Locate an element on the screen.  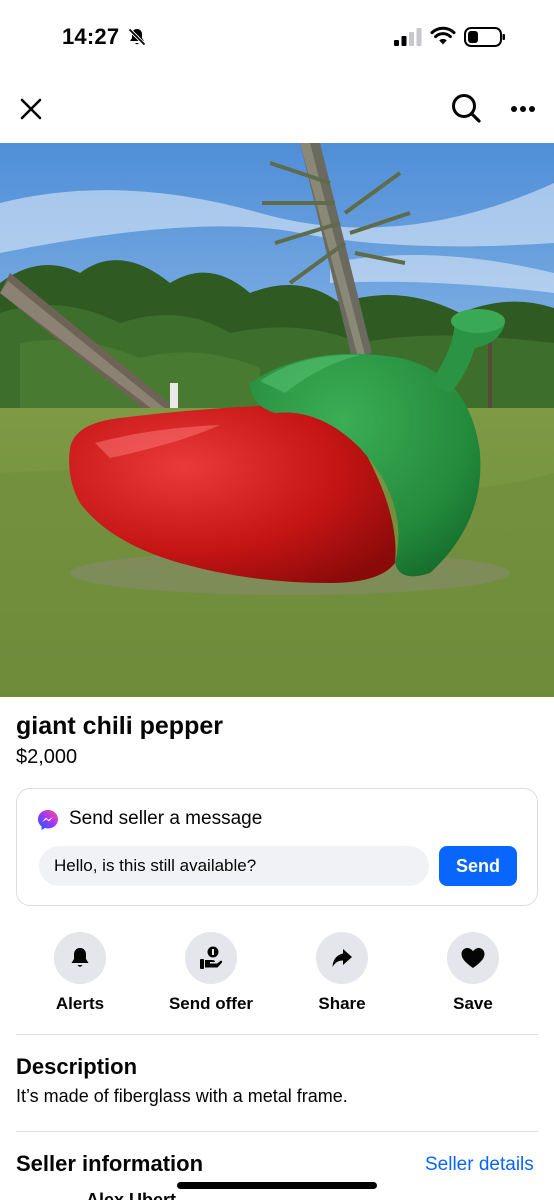
bell-slash-icon is located at coordinates (137, 37).